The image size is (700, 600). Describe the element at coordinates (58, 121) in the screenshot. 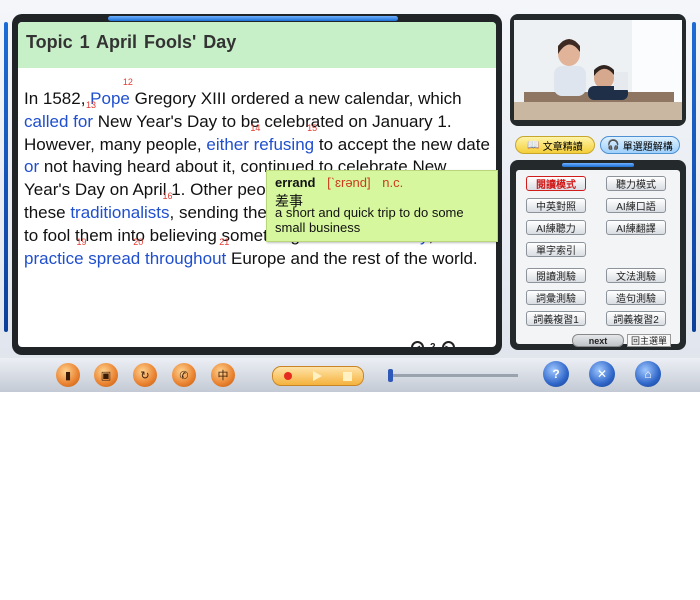

I see `glossary-word-label: called for` at that location.